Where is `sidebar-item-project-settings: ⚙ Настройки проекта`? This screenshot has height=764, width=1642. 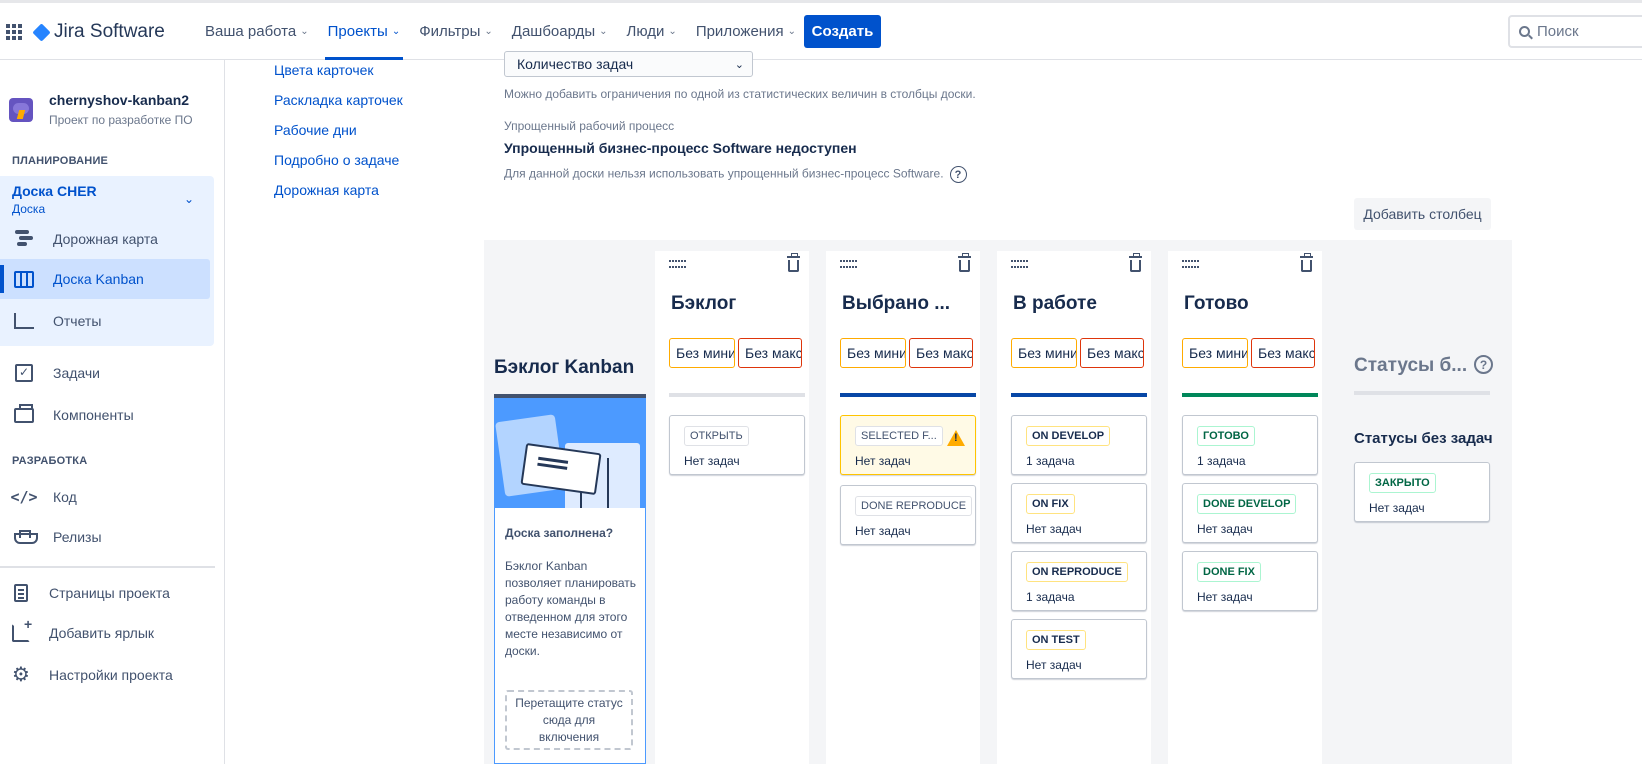
sidebar-item-project-settings: ⚙ Настройки проекта is located at coordinates (105, 675).